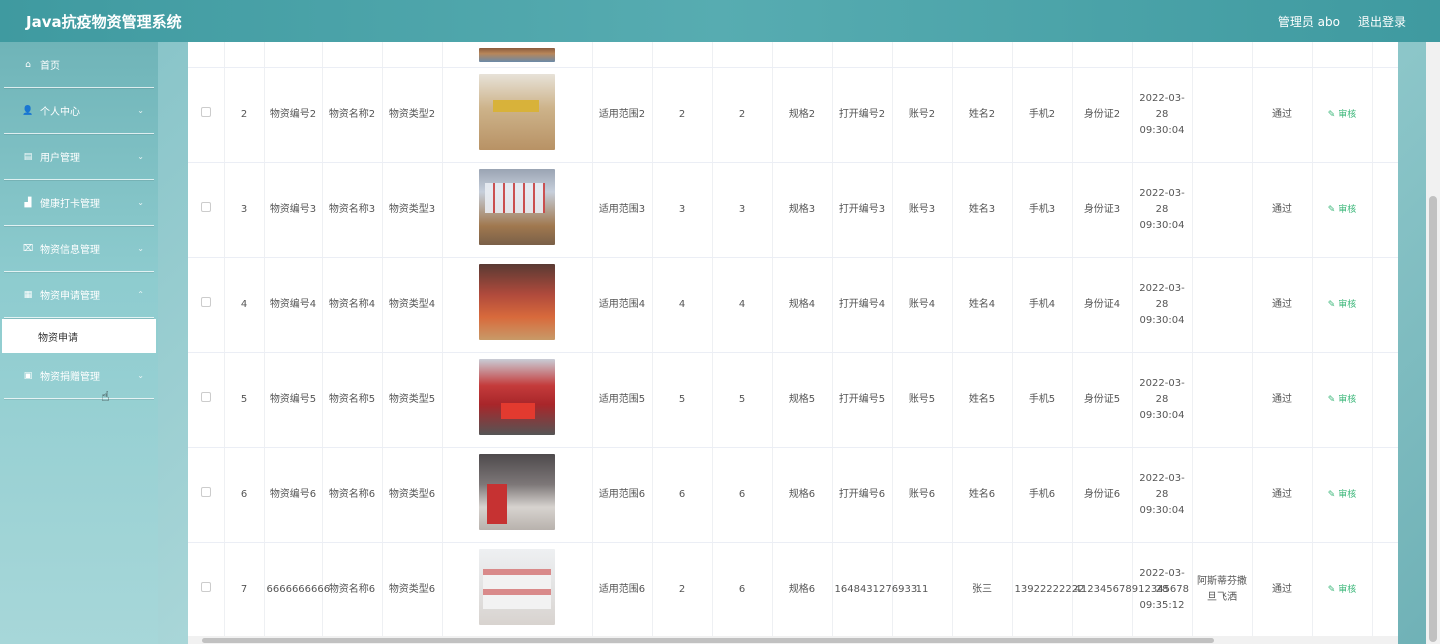  What do you see at coordinates (351, 115) in the screenshot?
I see `cell-supply-name: 物资名称2` at bounding box center [351, 115].